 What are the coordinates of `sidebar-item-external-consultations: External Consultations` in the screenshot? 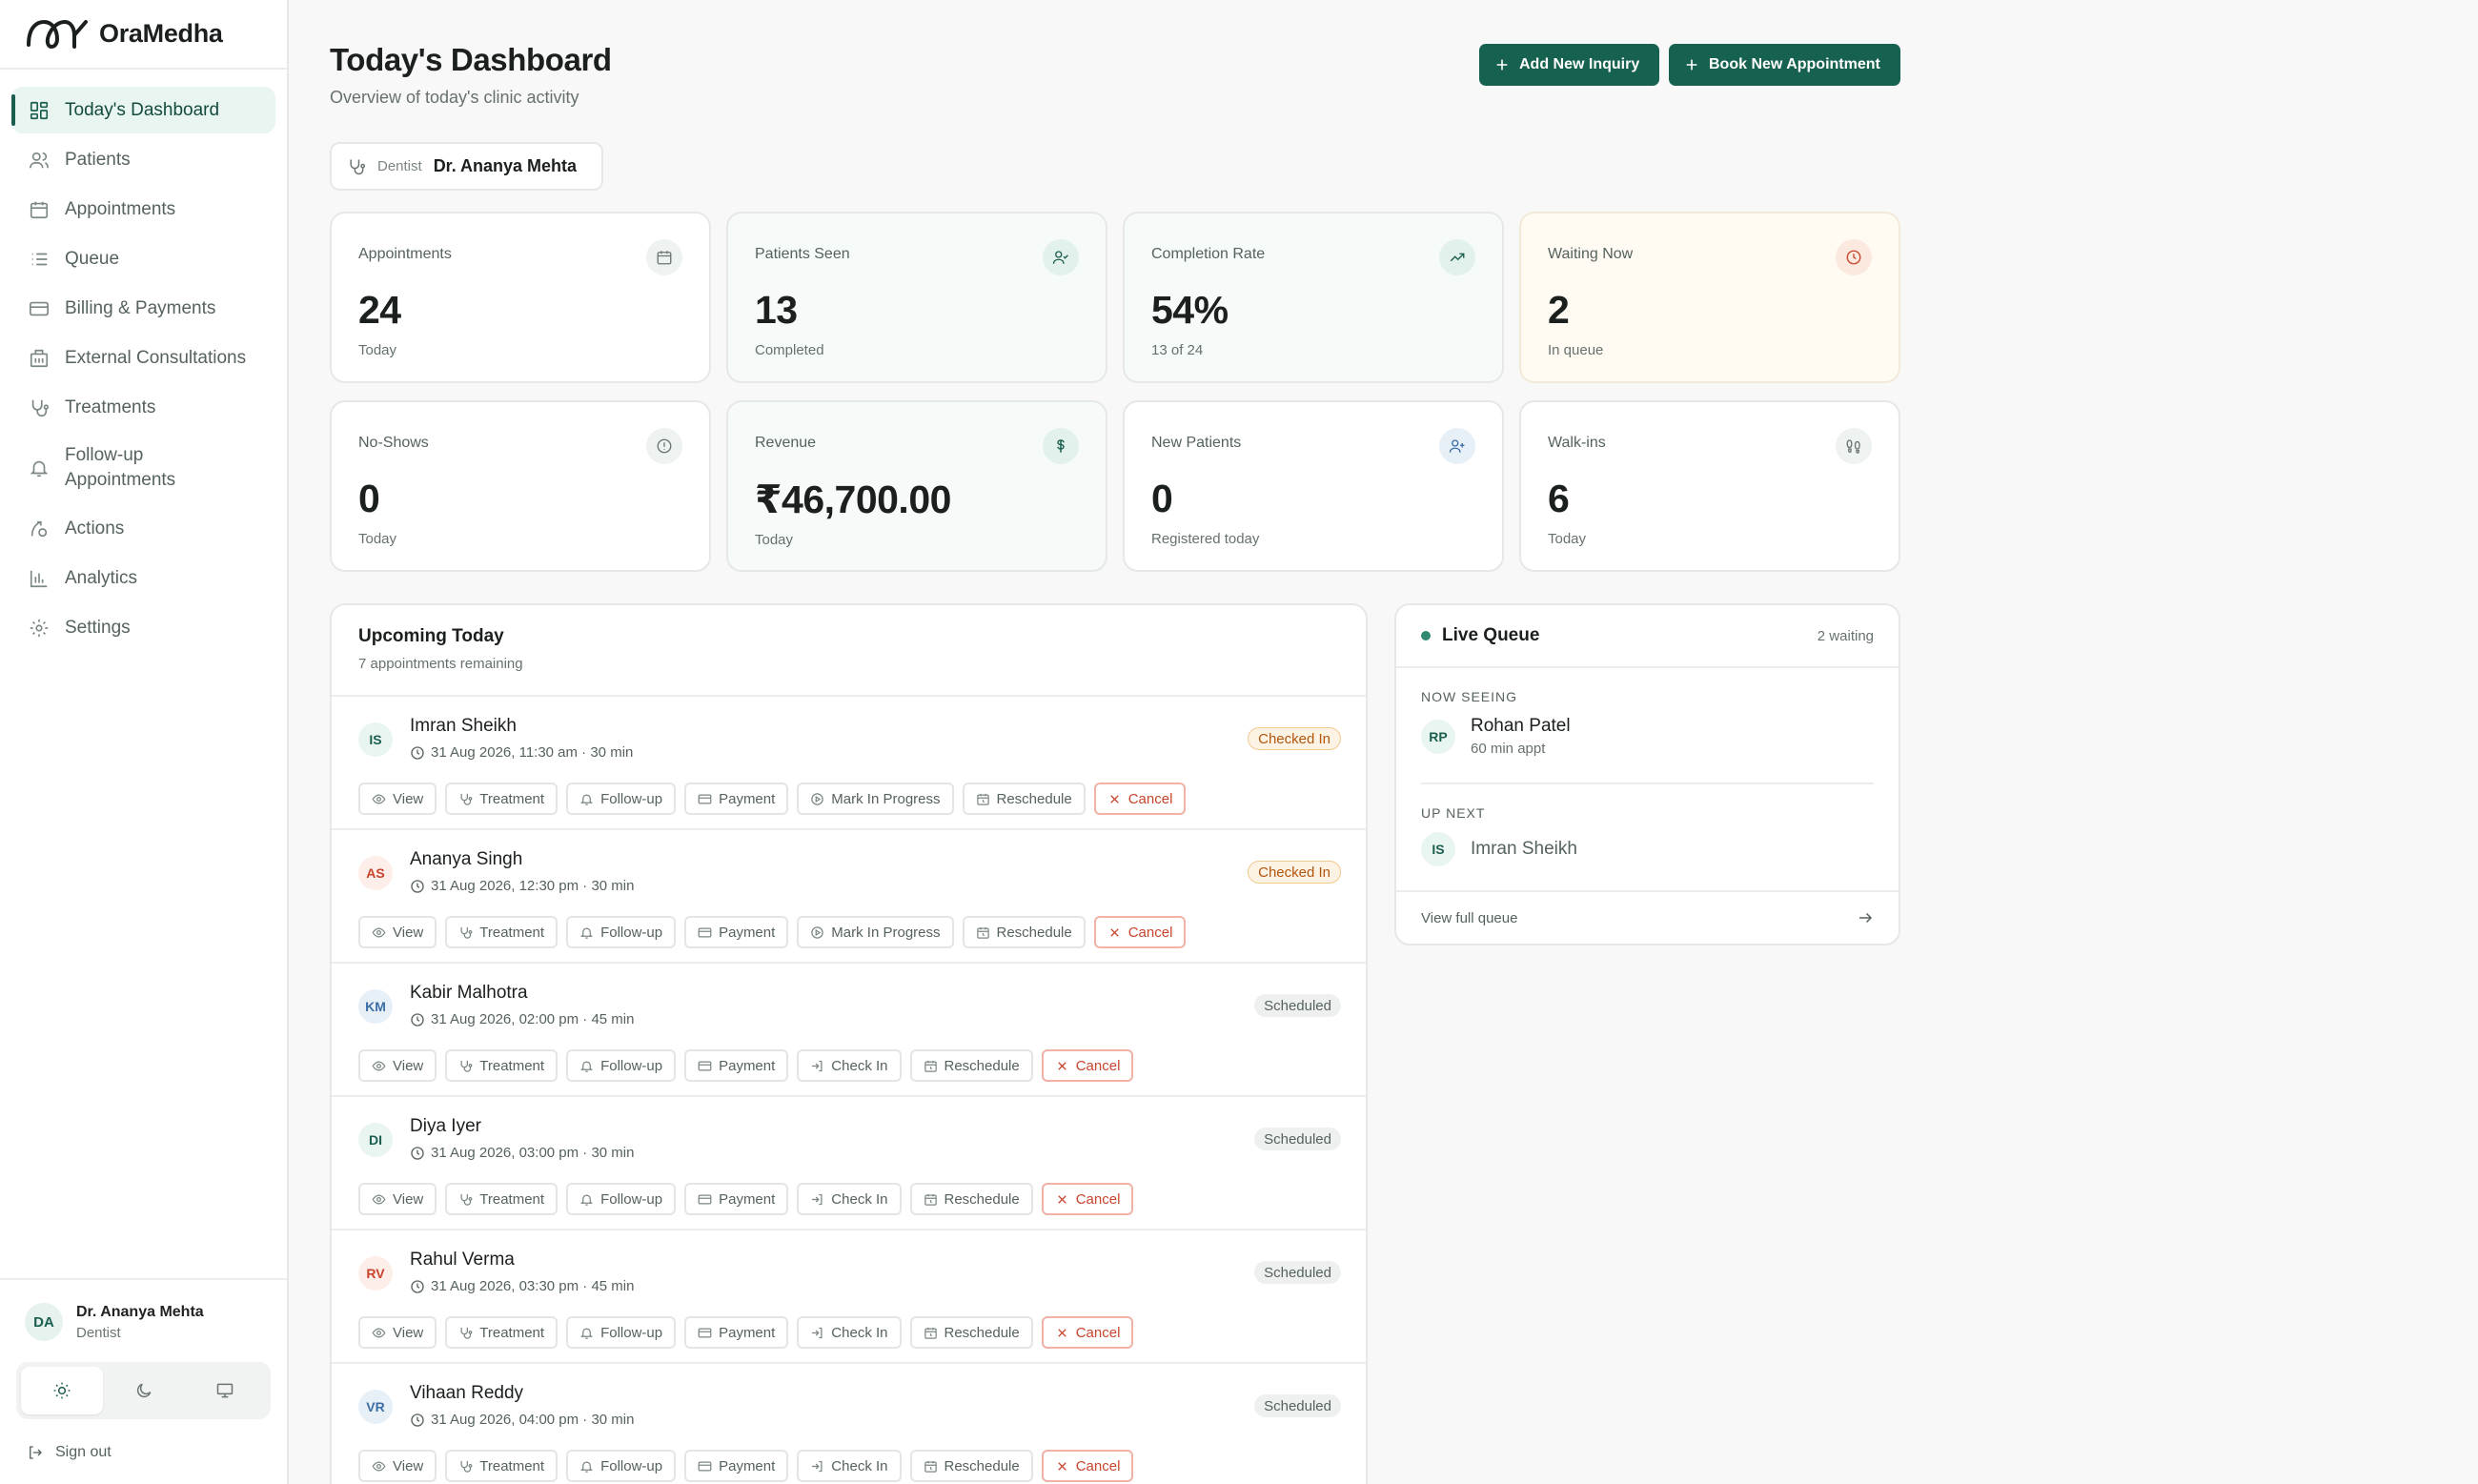 It's located at (143, 358).